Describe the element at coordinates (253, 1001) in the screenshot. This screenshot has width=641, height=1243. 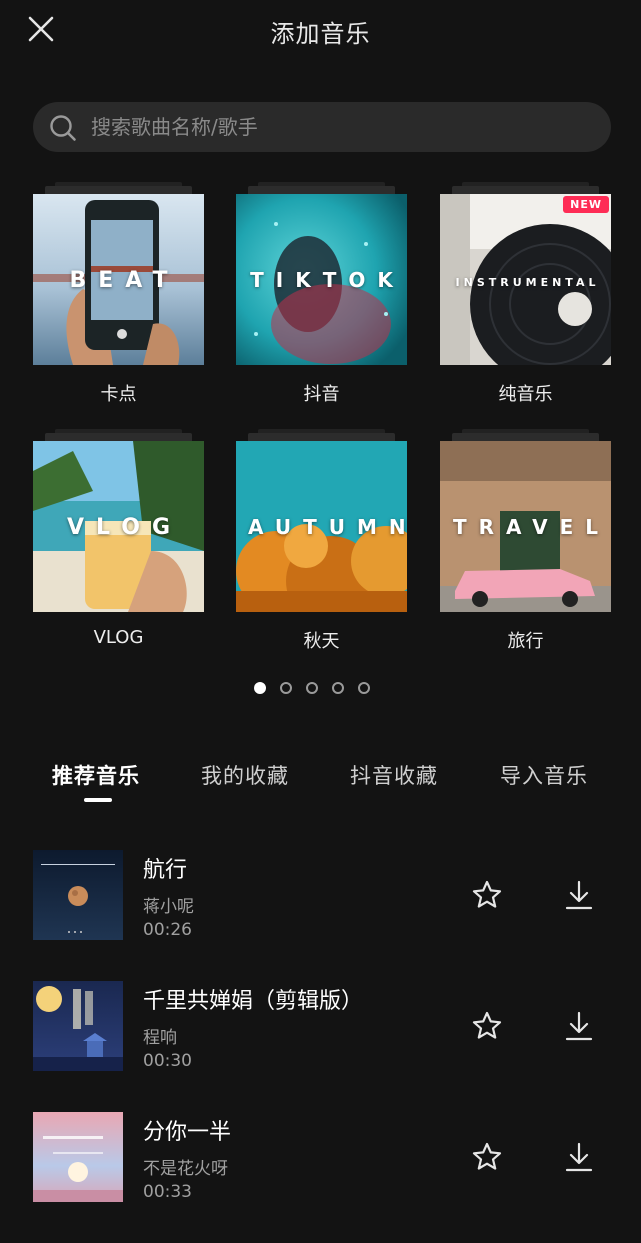
I see `song-title: 千里共婵娟（剪辑版）` at that location.